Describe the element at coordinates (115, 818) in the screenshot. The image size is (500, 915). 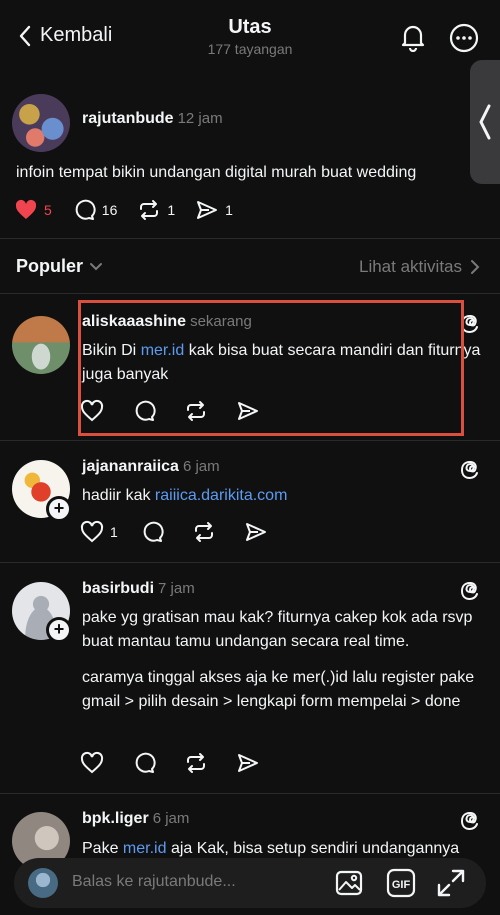
I see `username: bpk.liger` at that location.